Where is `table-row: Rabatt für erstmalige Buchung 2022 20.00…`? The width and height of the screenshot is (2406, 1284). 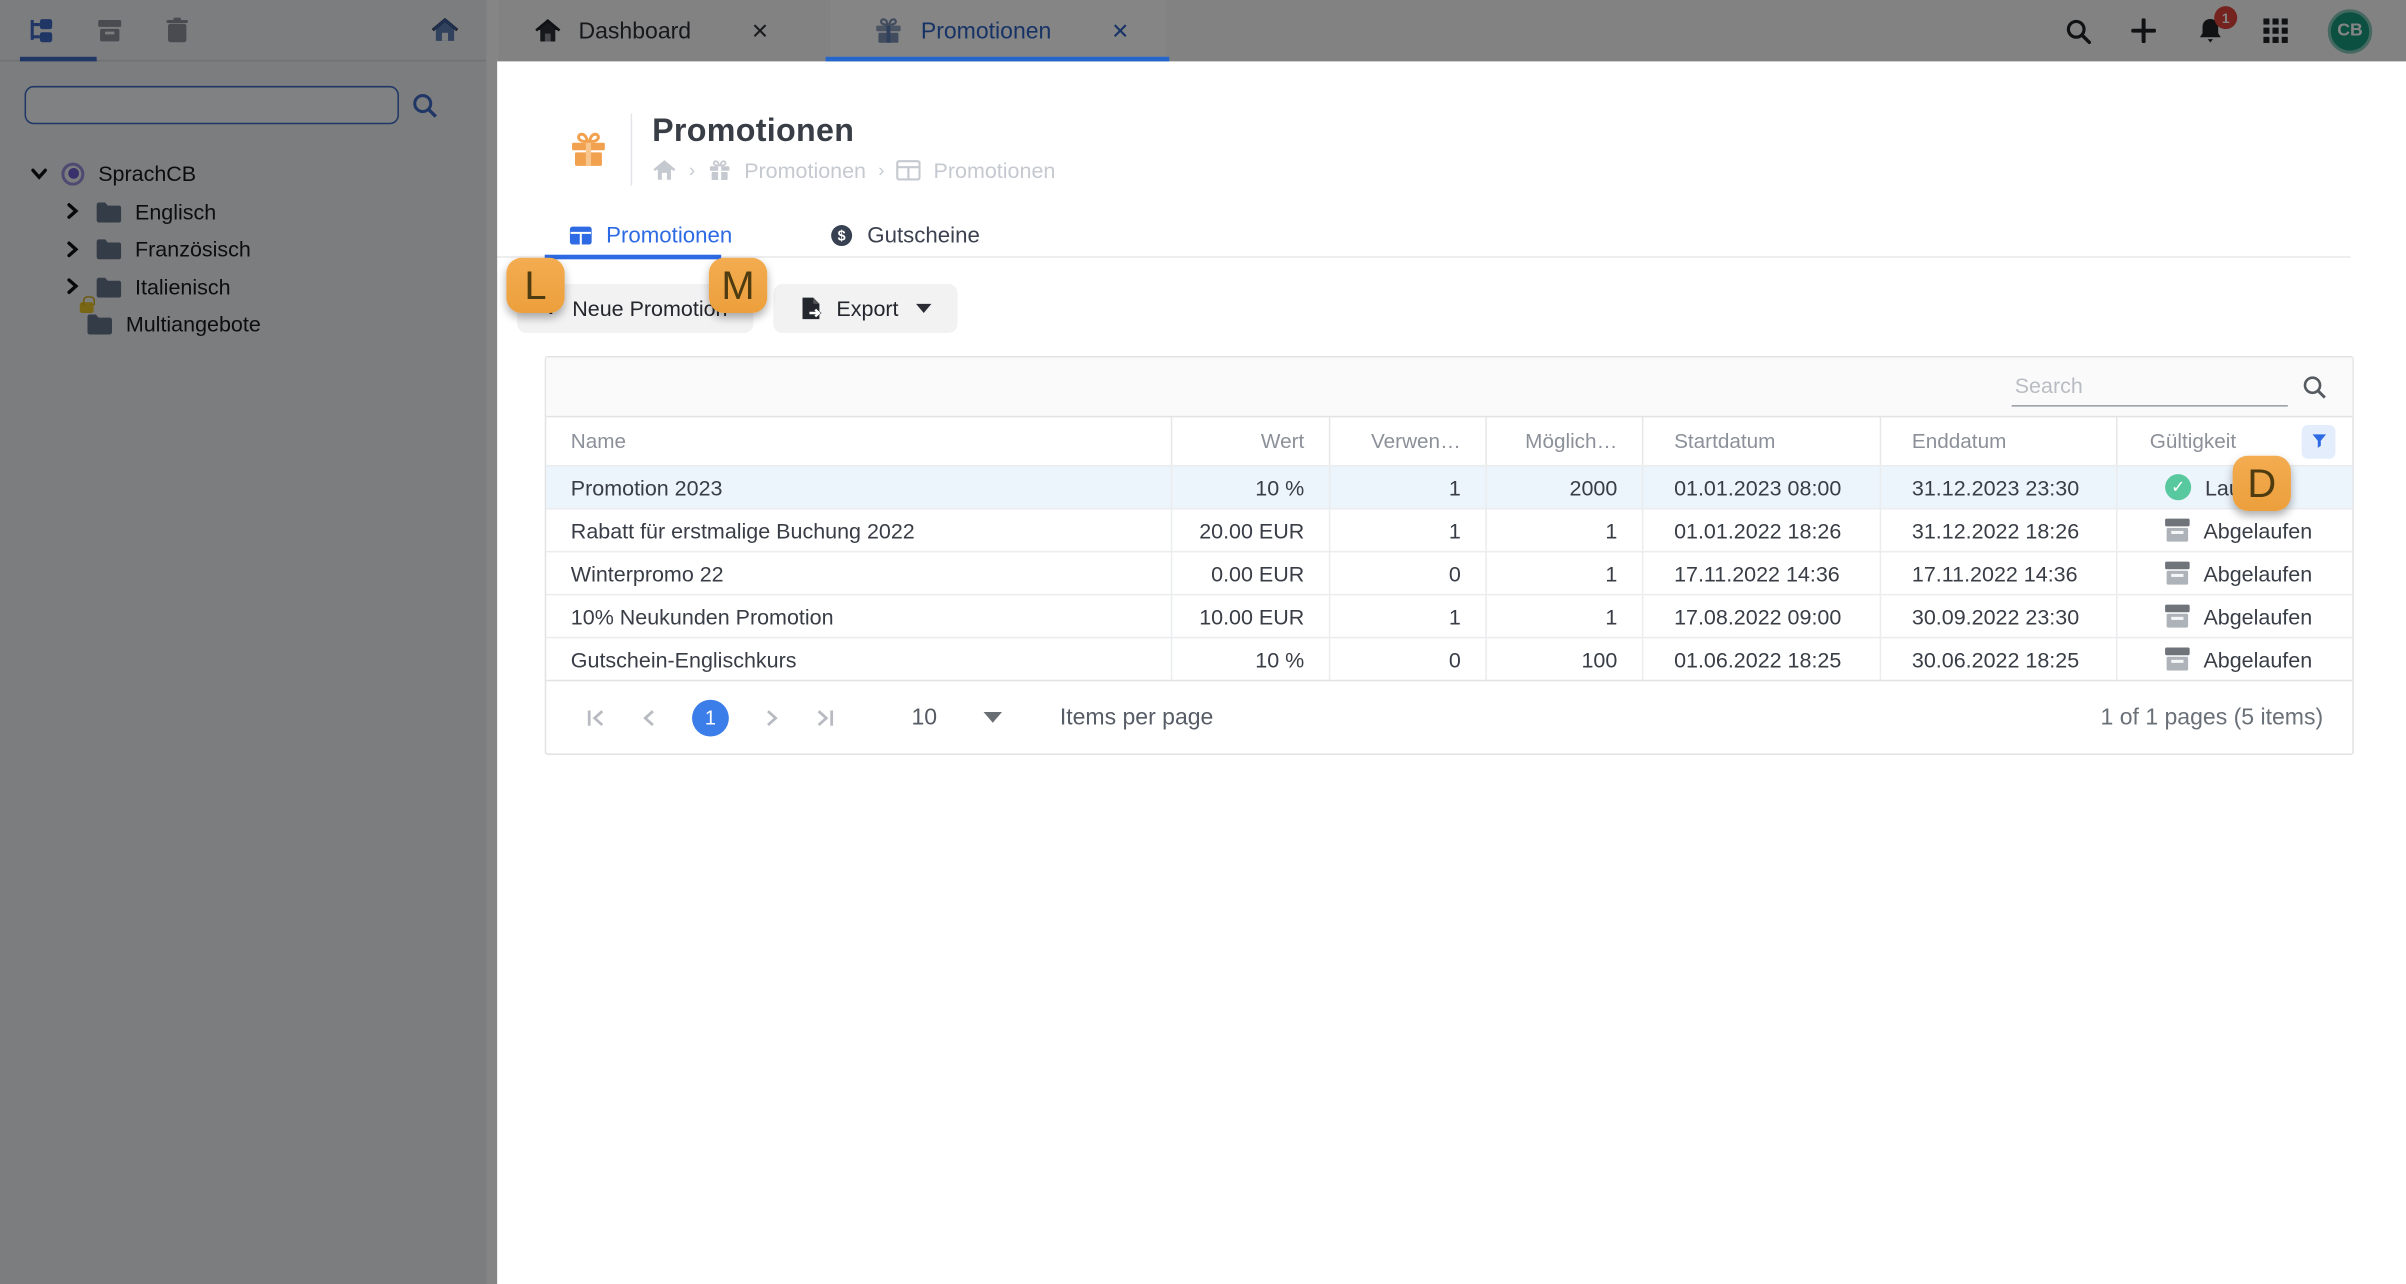
table-row: Rabatt für erstmalige Buchung 2022 20.00… is located at coordinates (1449, 529).